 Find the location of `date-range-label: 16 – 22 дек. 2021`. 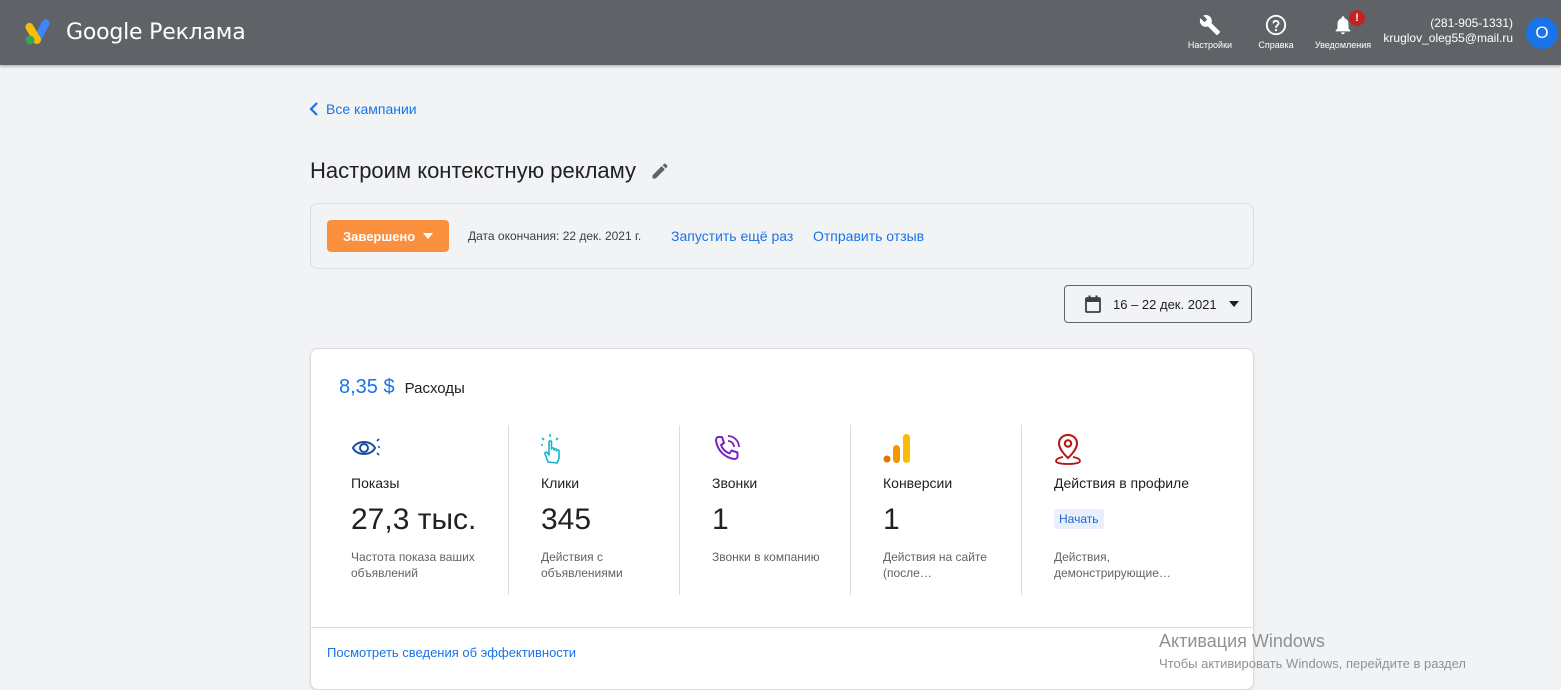

date-range-label: 16 – 22 дек. 2021 is located at coordinates (1165, 304).